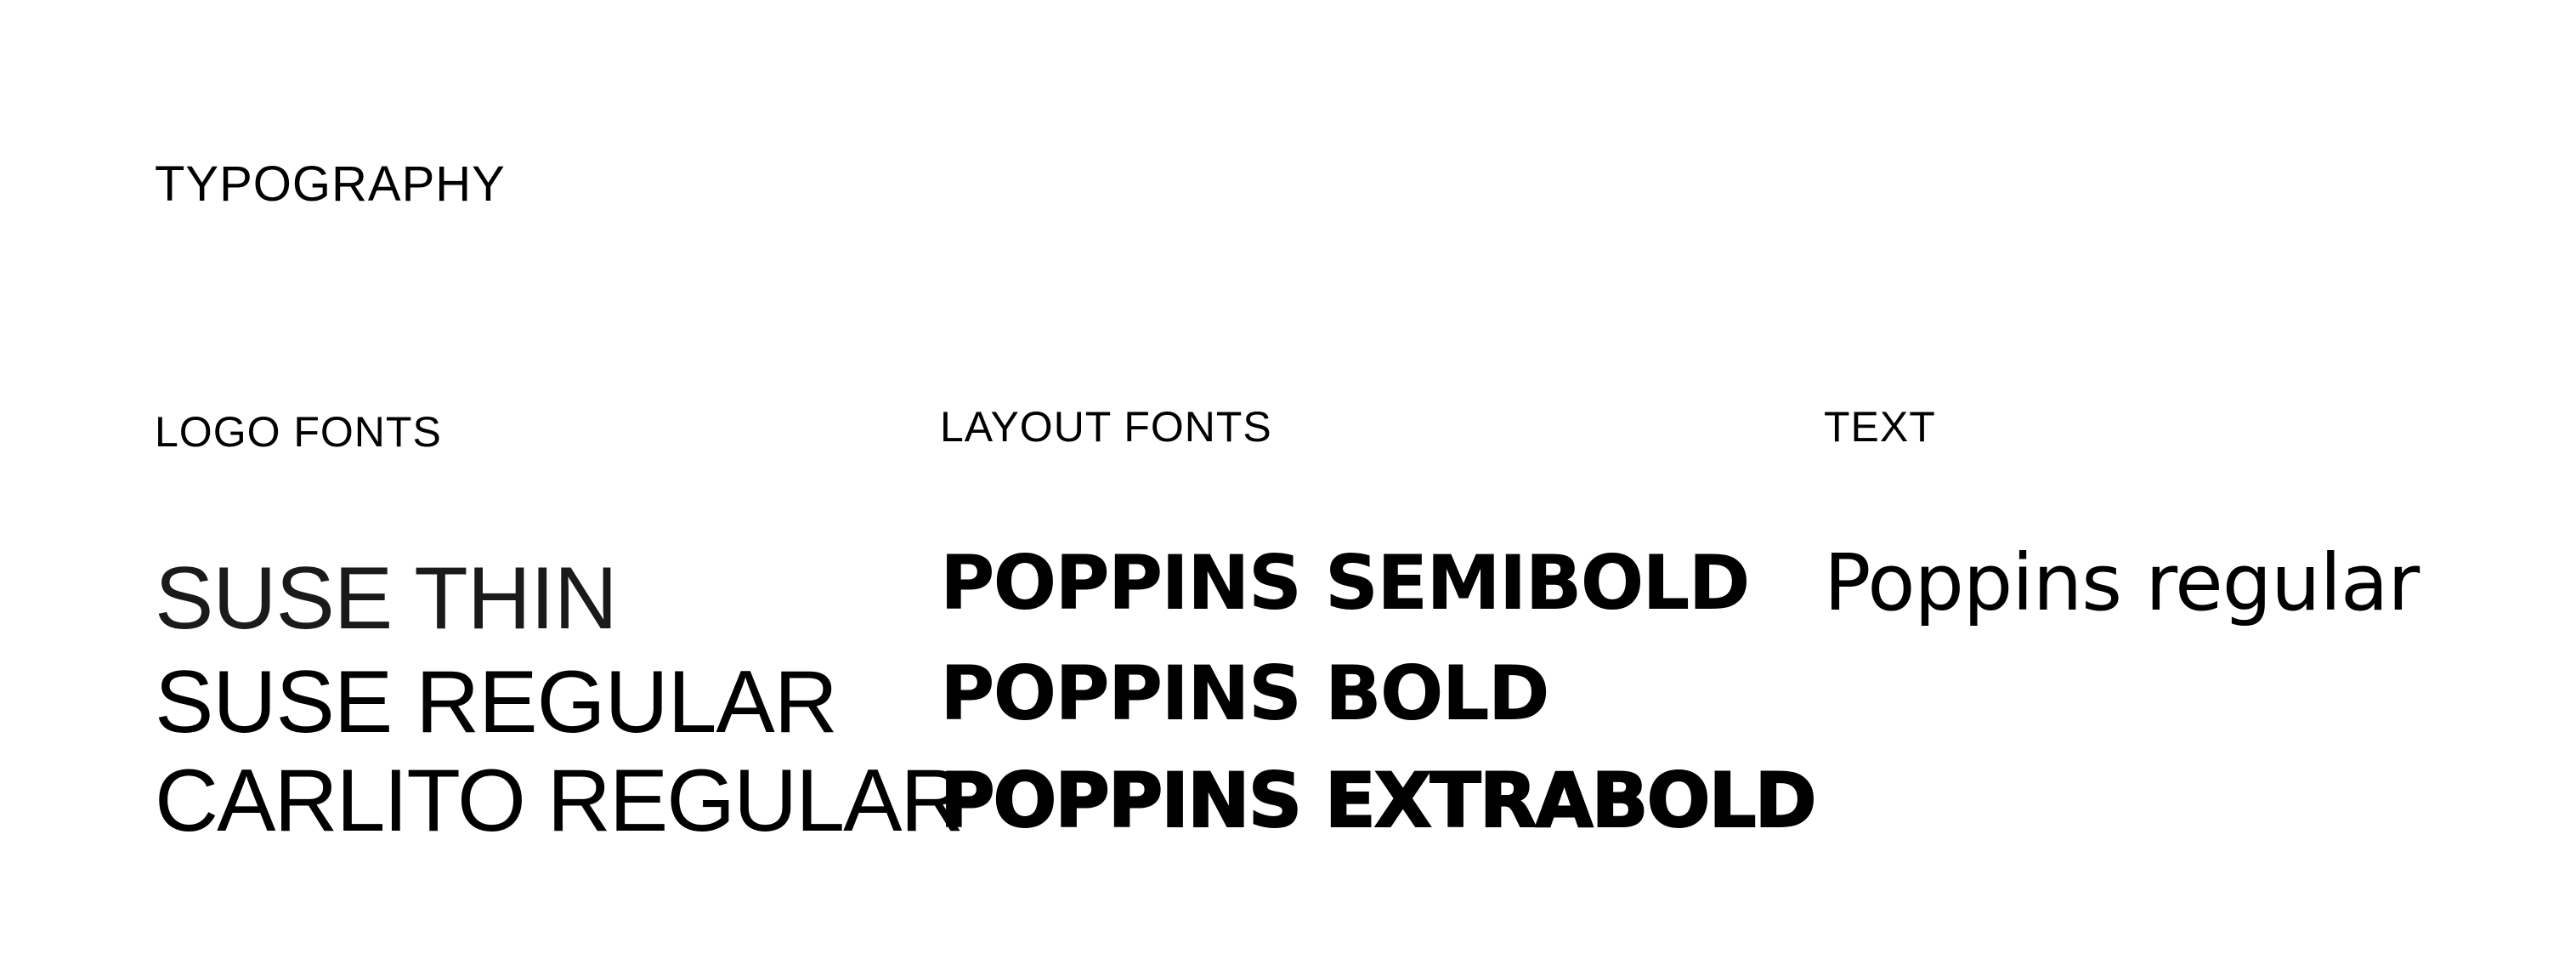  Describe the element at coordinates (560, 801) in the screenshot. I see `font-sample-carlito-regular: CARLITO REGULAR` at that location.